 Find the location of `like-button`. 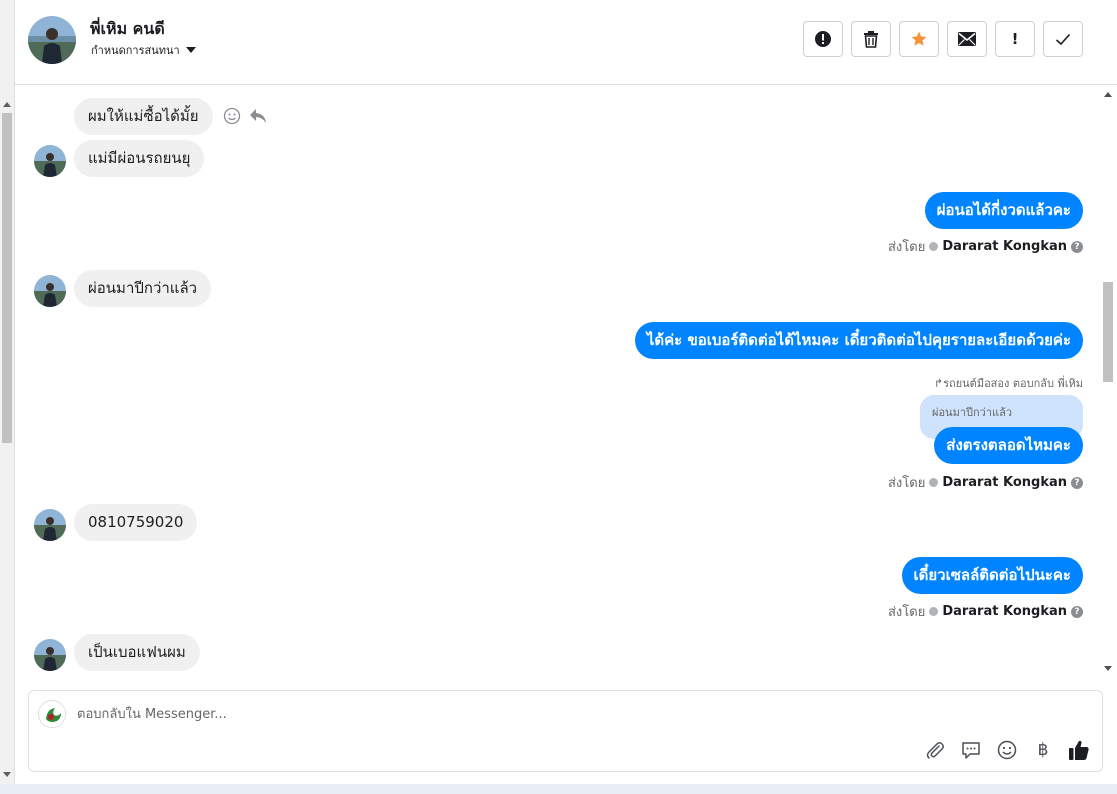

like-button is located at coordinates (1079, 750).